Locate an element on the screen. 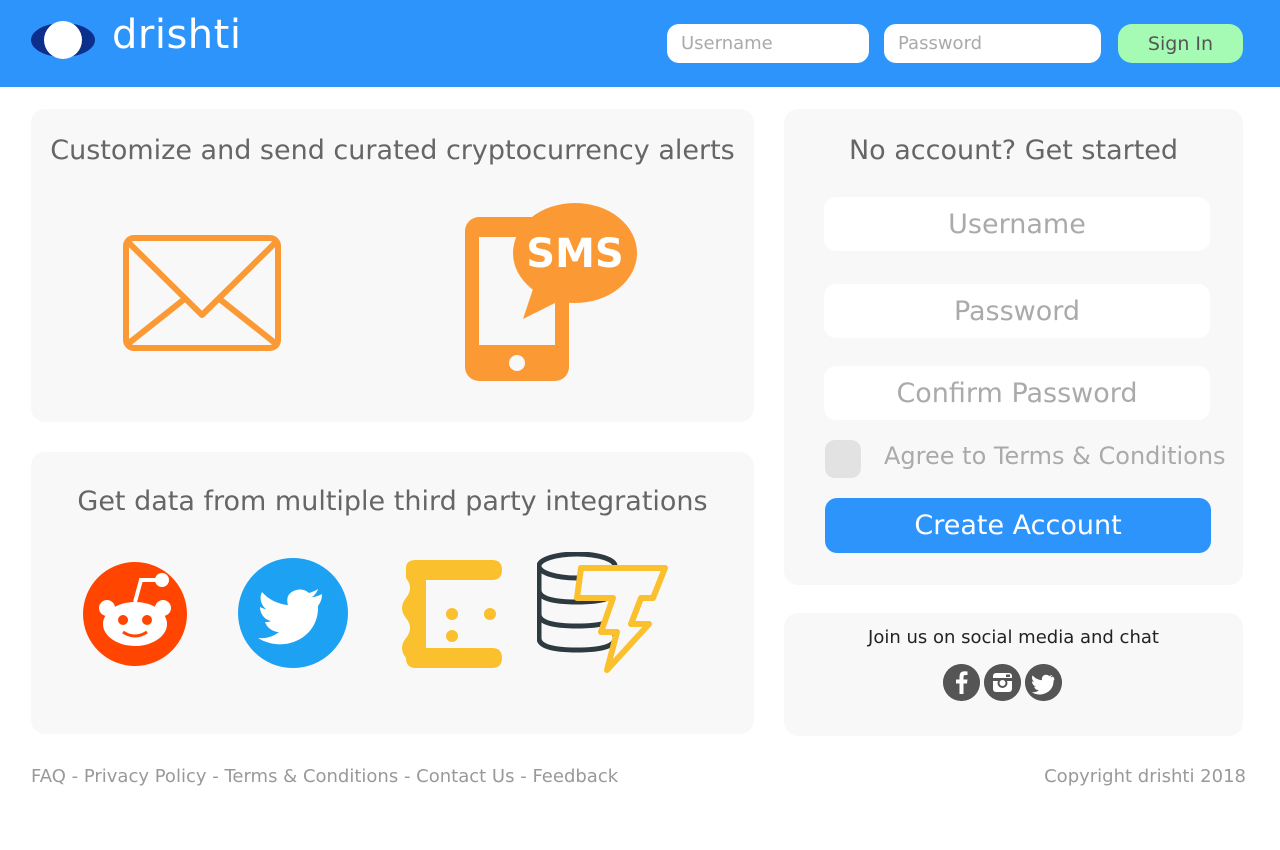 The image size is (1280, 850). copyright-text: Copyright drishti 2018 is located at coordinates (1145, 776).